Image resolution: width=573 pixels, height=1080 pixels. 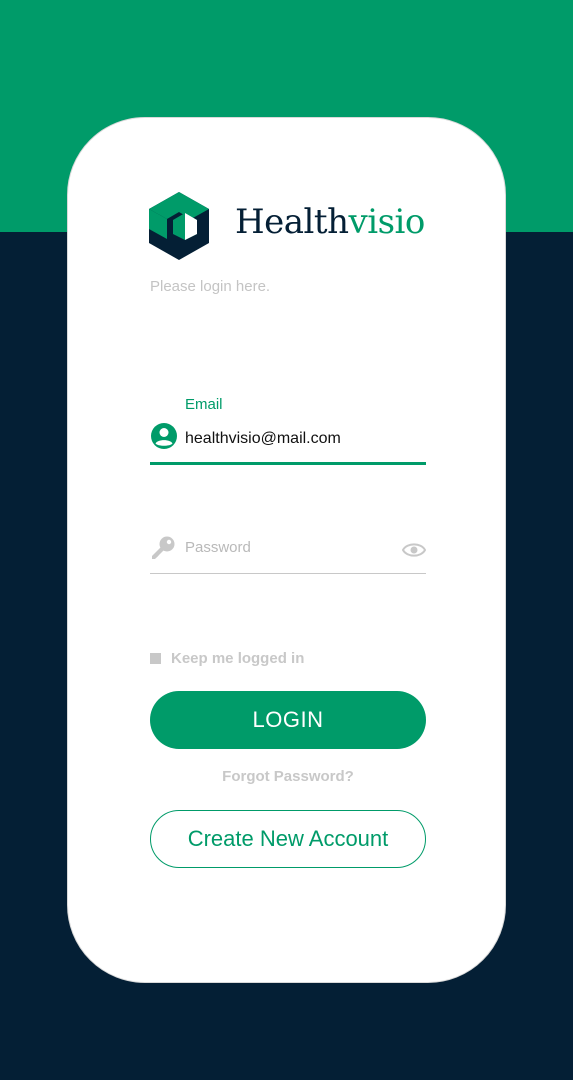 I want to click on password-input, so click(x=285, y=547).